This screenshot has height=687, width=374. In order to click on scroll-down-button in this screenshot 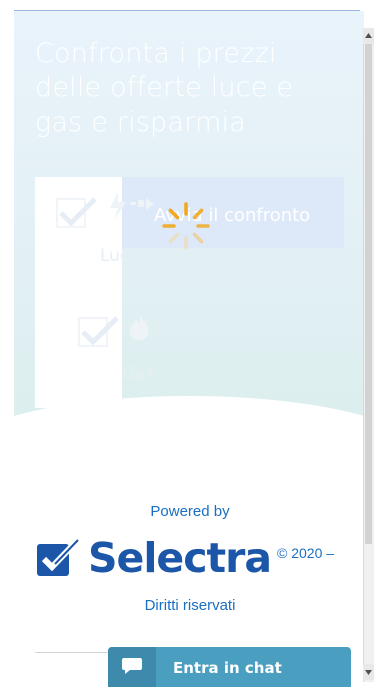, I will do `click(368, 672)`.